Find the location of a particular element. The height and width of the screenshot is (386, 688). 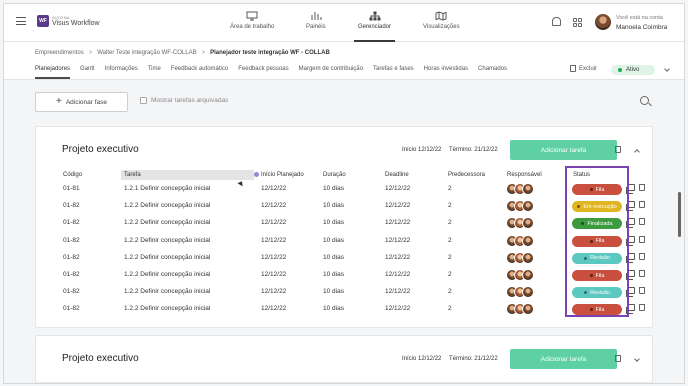

logo-name: Visus Workflow is located at coordinates (76, 23).